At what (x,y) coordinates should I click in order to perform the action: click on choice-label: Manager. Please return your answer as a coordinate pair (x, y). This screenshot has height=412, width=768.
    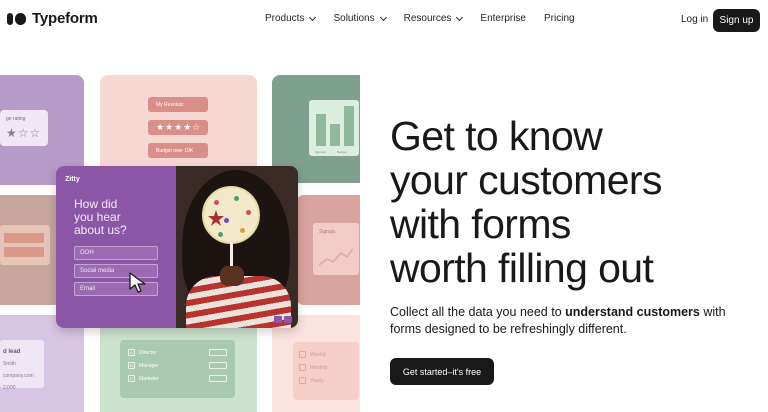
    Looking at the image, I should click on (149, 365).